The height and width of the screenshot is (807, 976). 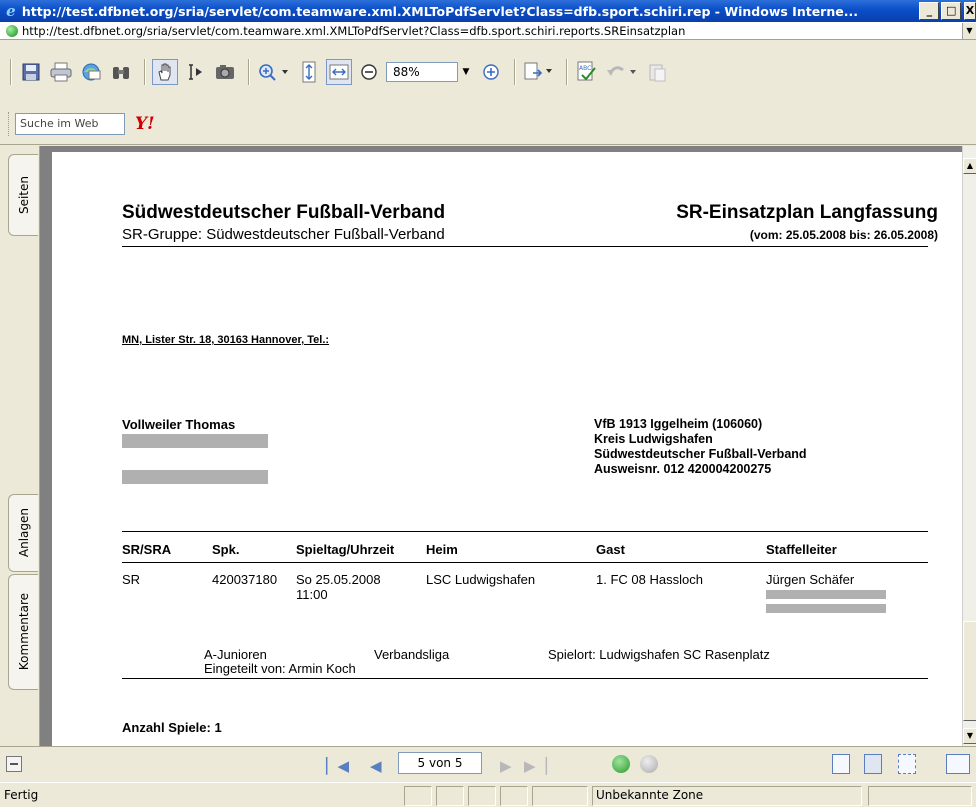 I want to click on tab-kommentare: Kommentare, so click(x=23, y=632).